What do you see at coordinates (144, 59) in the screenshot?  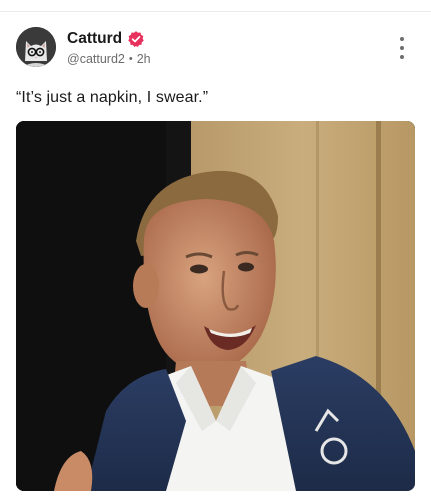 I see `timestamp: 2h` at bounding box center [144, 59].